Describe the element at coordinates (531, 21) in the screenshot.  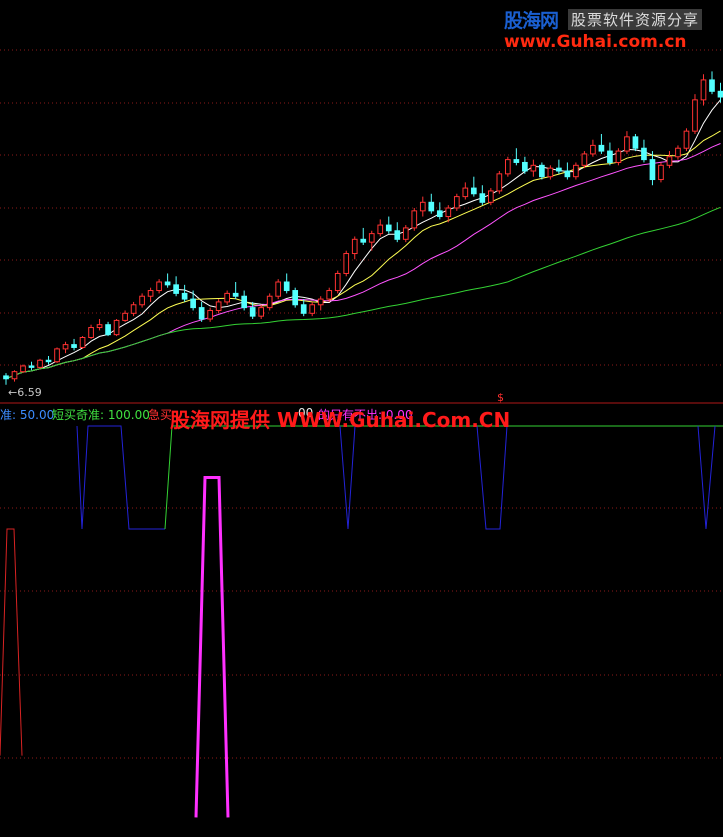
I see `logo-brand: 股海网` at that location.